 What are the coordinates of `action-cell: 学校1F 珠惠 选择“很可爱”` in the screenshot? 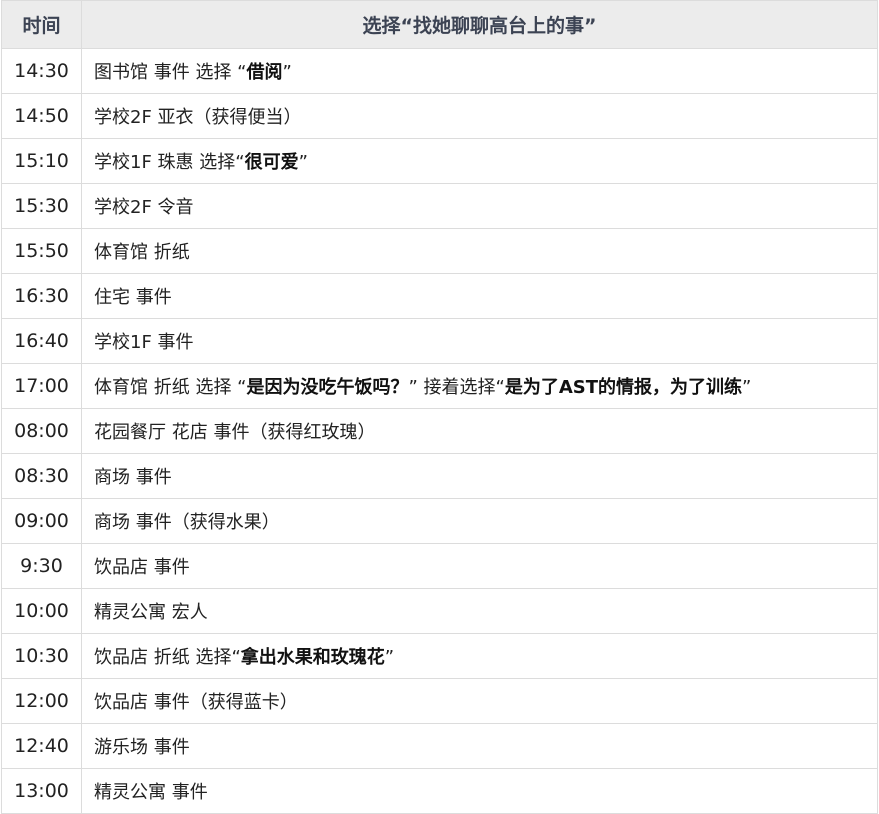 It's located at (479, 161).